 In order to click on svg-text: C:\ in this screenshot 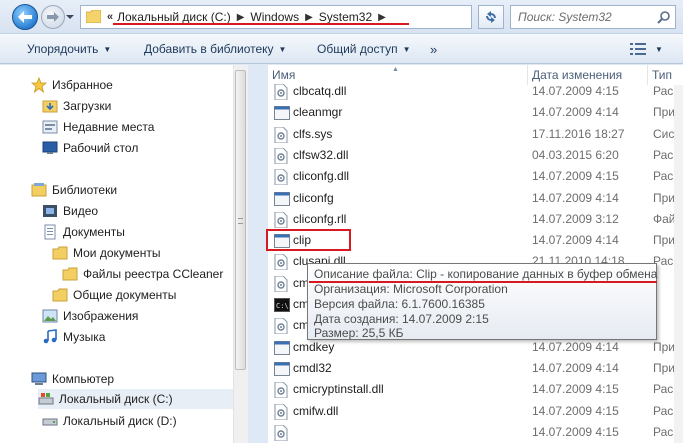, I will do `click(282, 306)`.